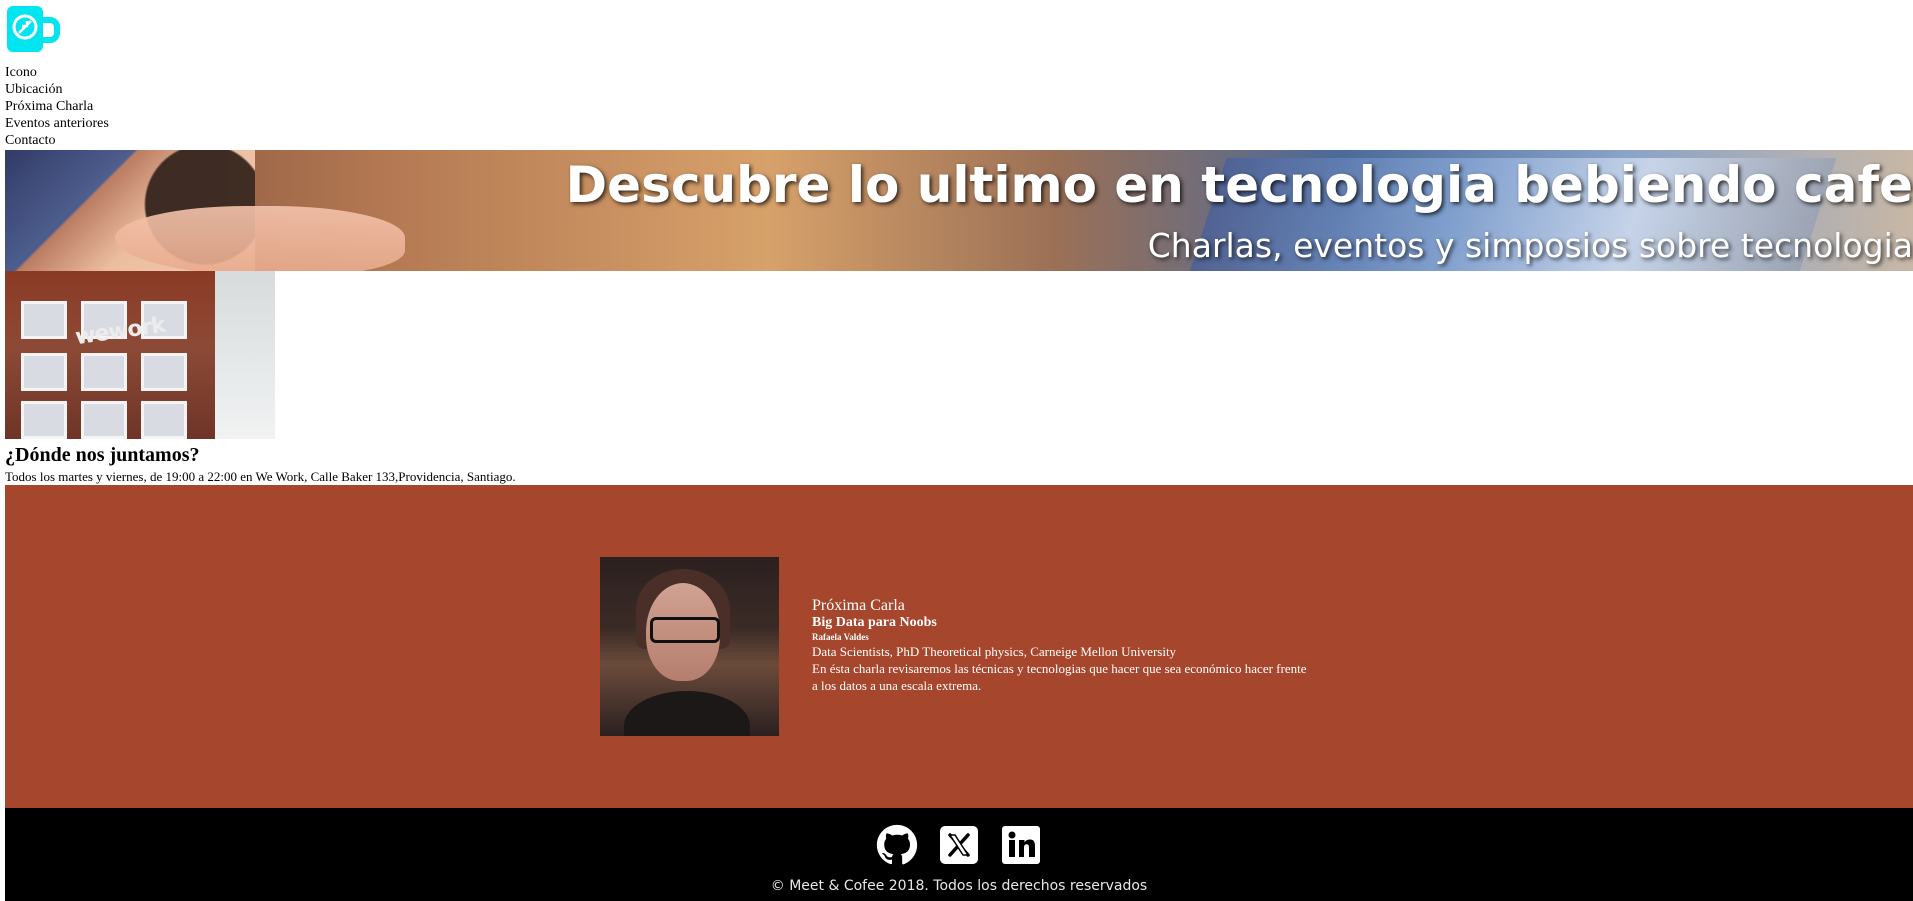 Image resolution: width=1913 pixels, height=901 pixels. Describe the element at coordinates (897, 845) in the screenshot. I see `github-icon` at that location.